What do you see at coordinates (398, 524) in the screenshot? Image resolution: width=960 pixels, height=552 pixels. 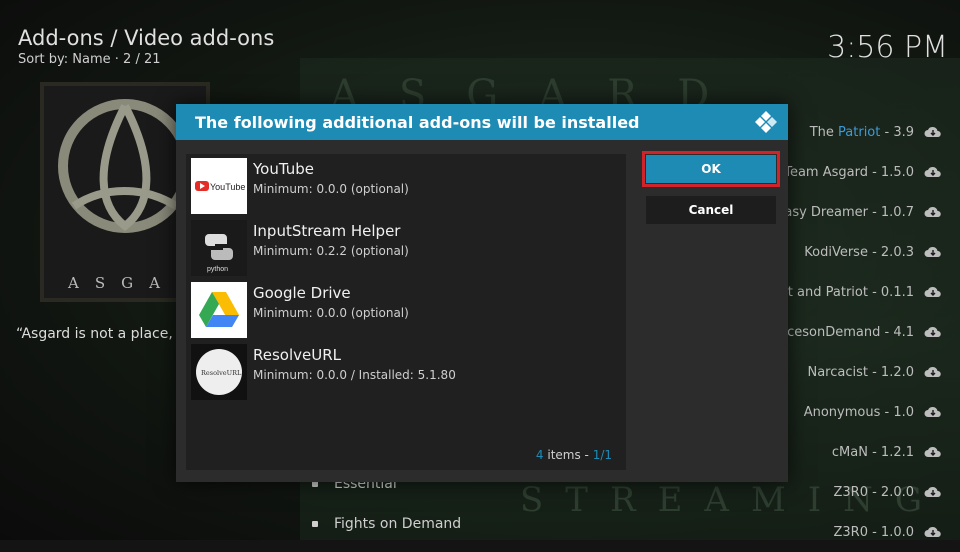 I see `list-item-label: Fights on Demand` at bounding box center [398, 524].